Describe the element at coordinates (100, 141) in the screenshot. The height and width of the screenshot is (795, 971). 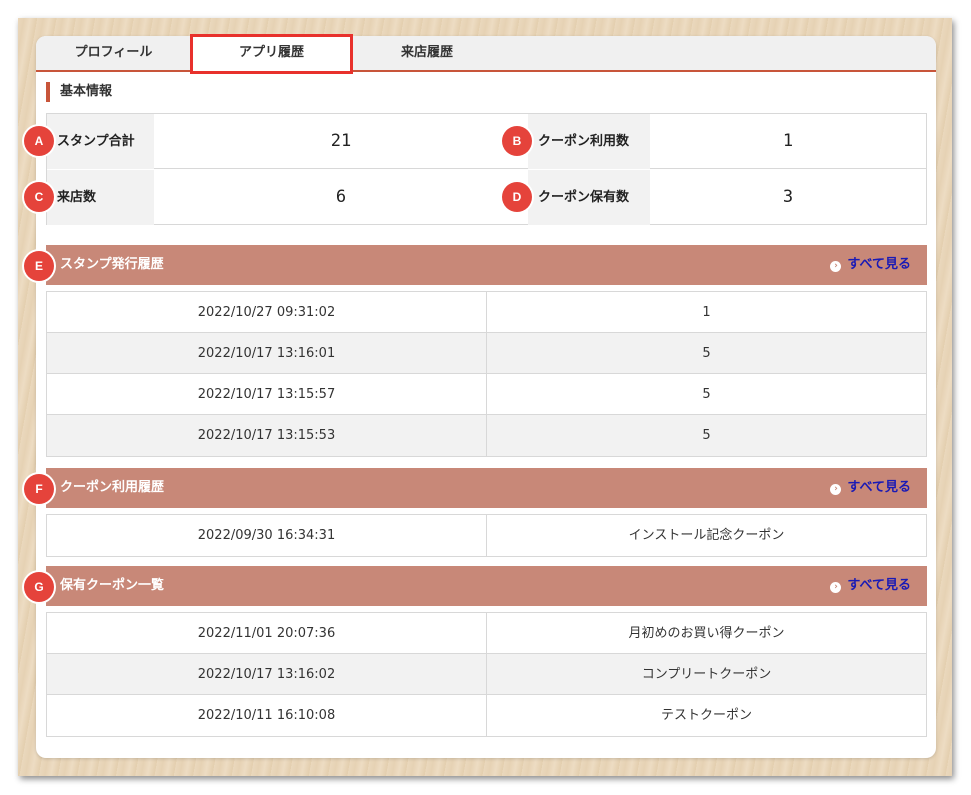
I see `stamp-total-label: スタンプ合計` at that location.